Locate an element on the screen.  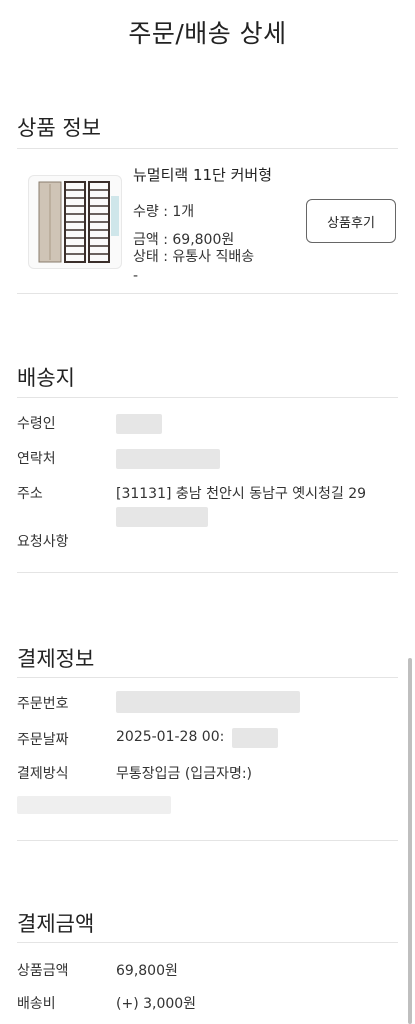
payment-note-redacted is located at coordinates (94, 805).